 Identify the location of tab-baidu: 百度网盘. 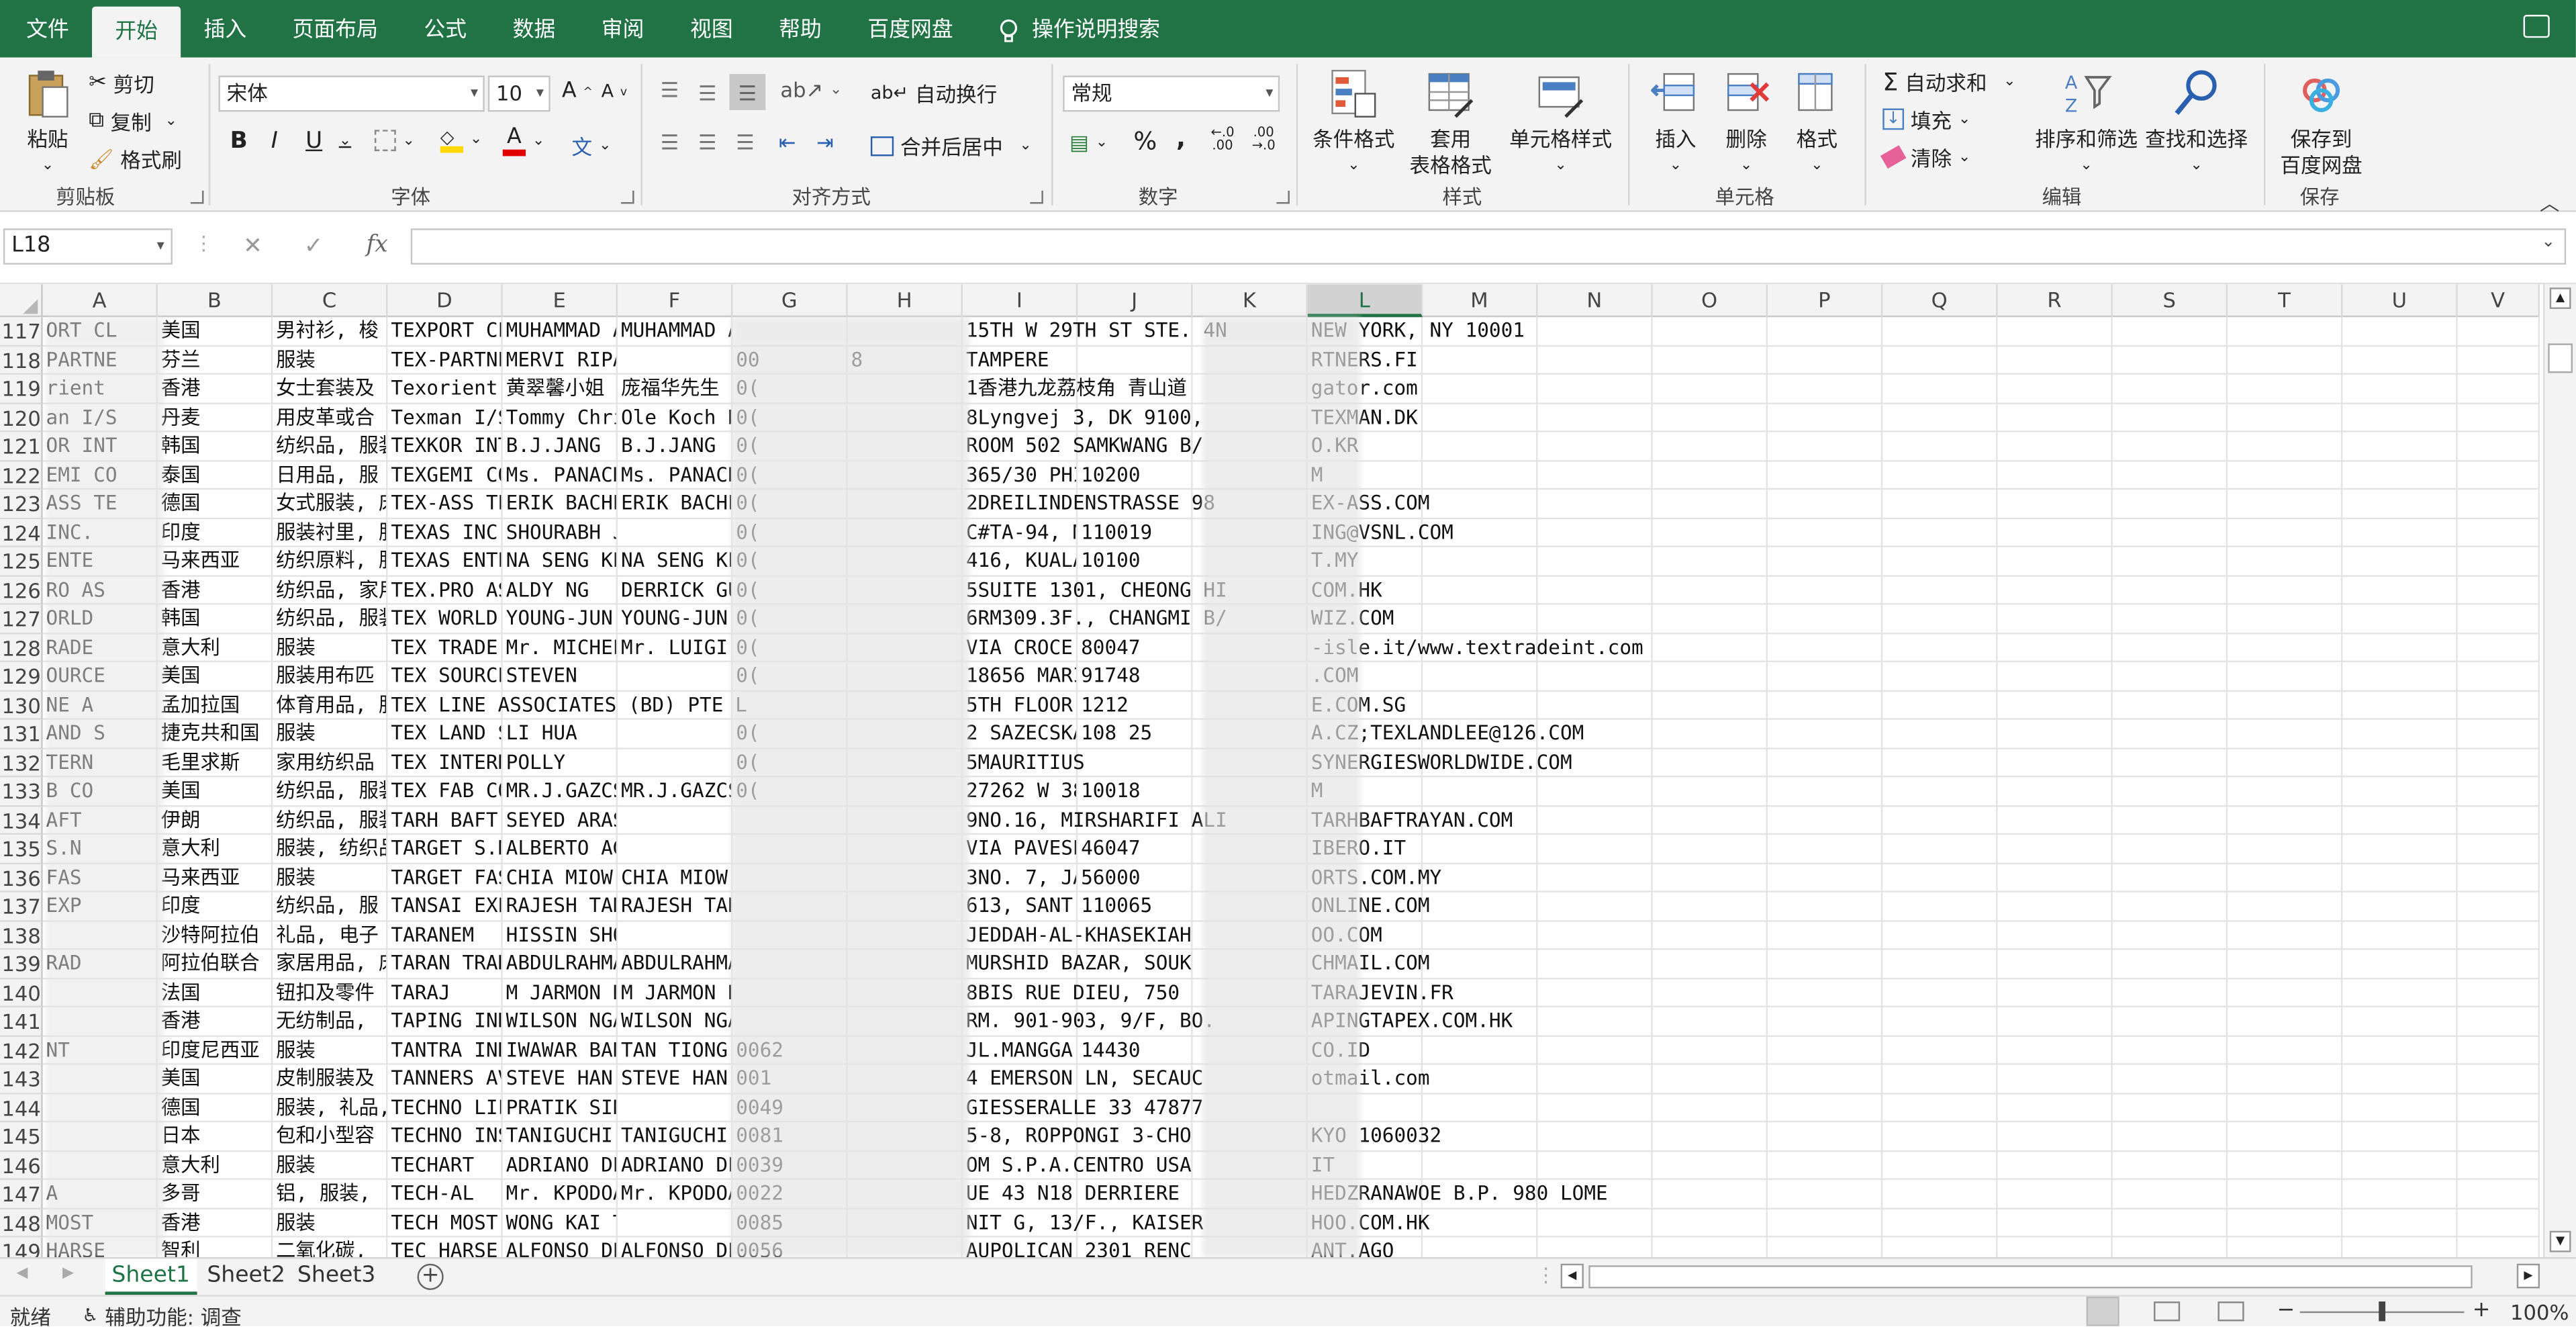
(910, 30).